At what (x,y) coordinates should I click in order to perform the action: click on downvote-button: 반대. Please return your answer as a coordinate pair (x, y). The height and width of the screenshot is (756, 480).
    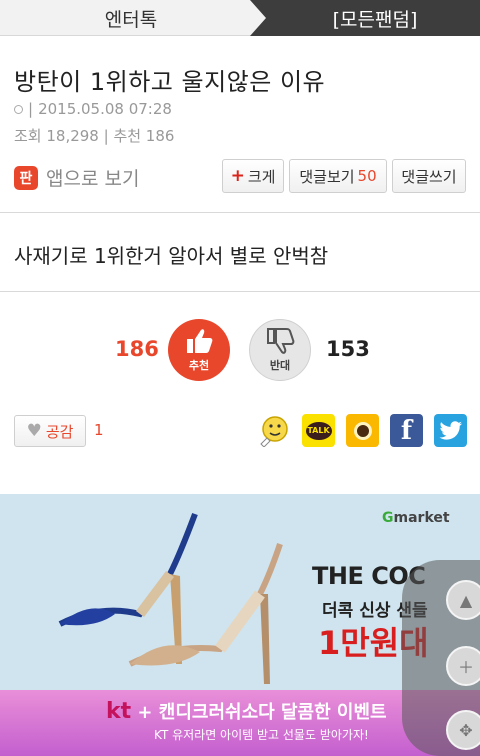
    Looking at the image, I should click on (280, 350).